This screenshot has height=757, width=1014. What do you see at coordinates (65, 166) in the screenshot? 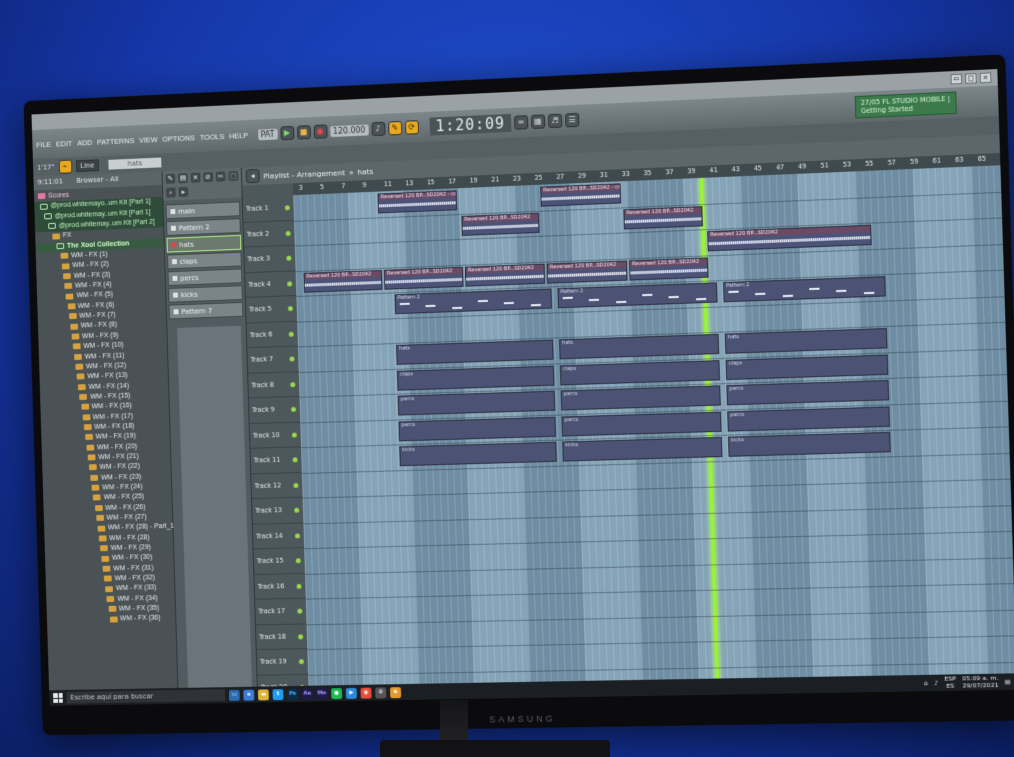
I see `snap-icon: ⌁` at bounding box center [65, 166].